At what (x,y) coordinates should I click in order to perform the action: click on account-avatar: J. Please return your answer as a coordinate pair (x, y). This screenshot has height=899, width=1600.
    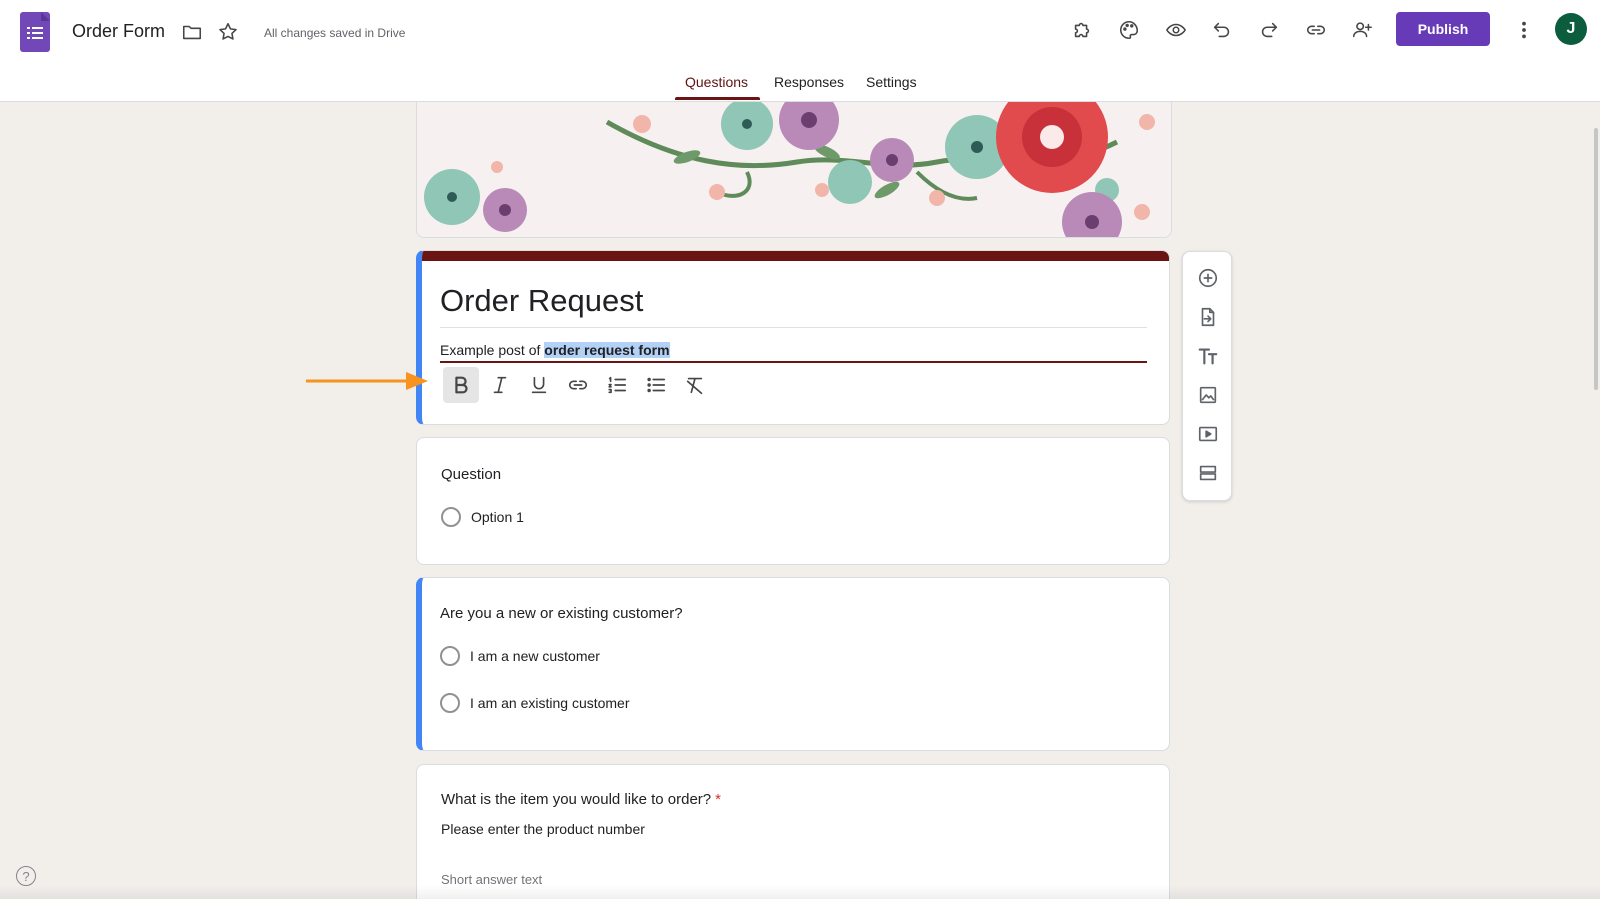
    Looking at the image, I should click on (1571, 29).